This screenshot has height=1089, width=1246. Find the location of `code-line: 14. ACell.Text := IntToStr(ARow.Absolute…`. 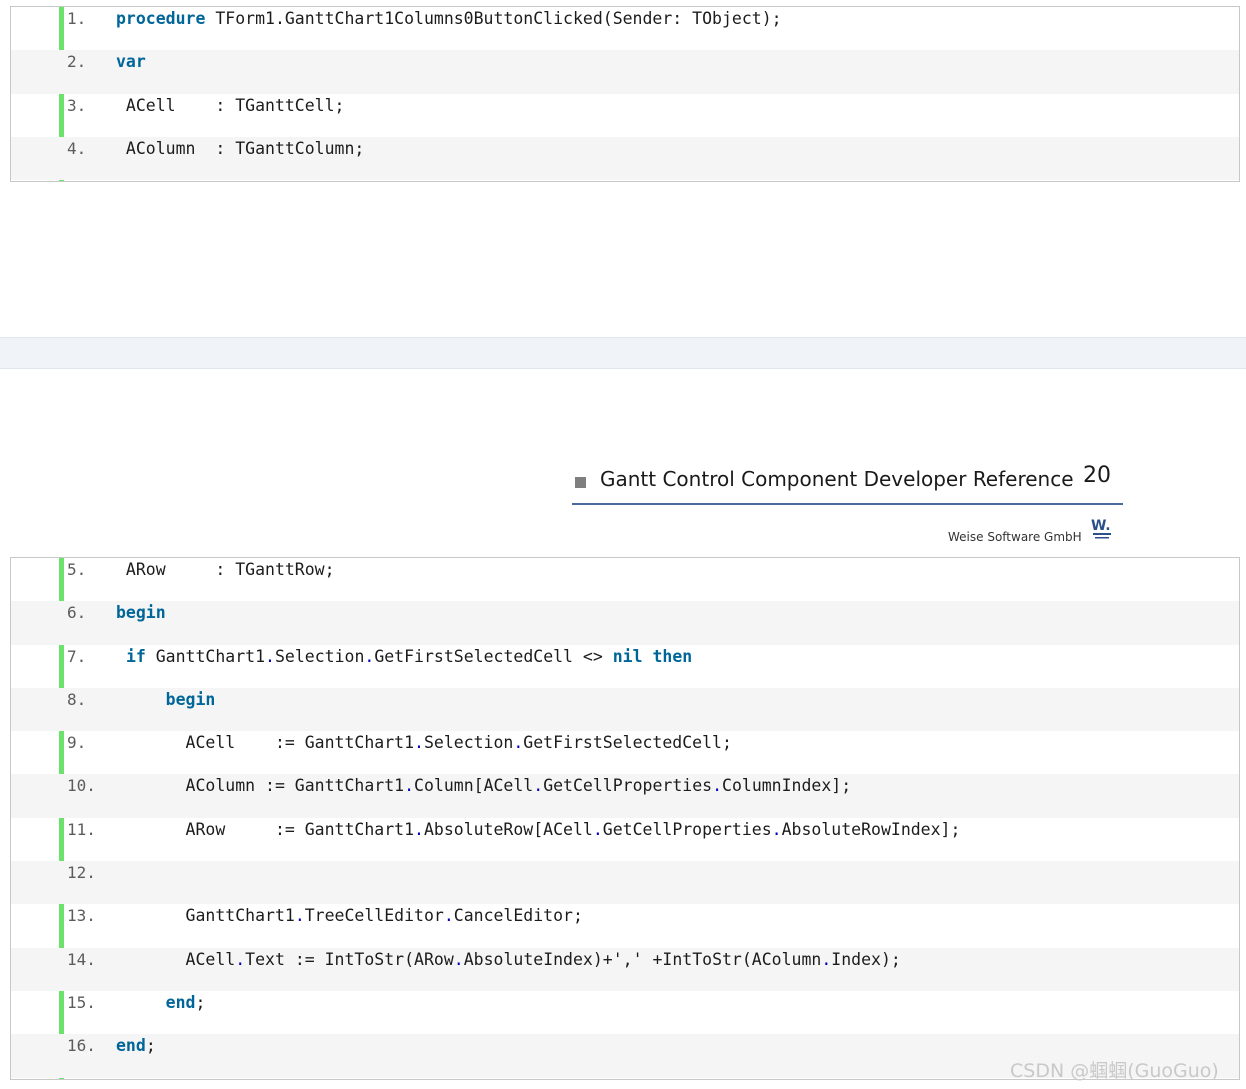

code-line: 14. ACell.Text := IntToStr(ARow.Absolute… is located at coordinates (625, 969).